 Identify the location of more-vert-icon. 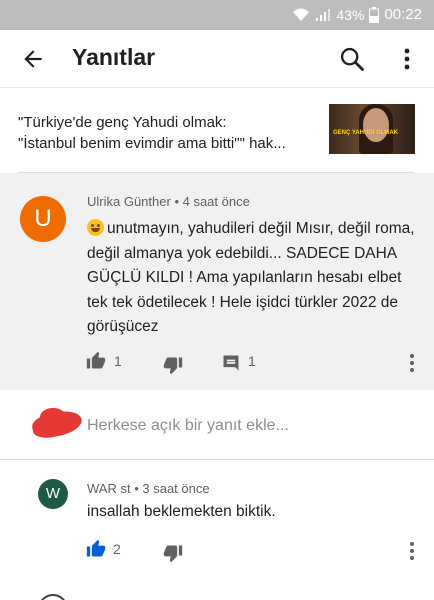
(407, 59).